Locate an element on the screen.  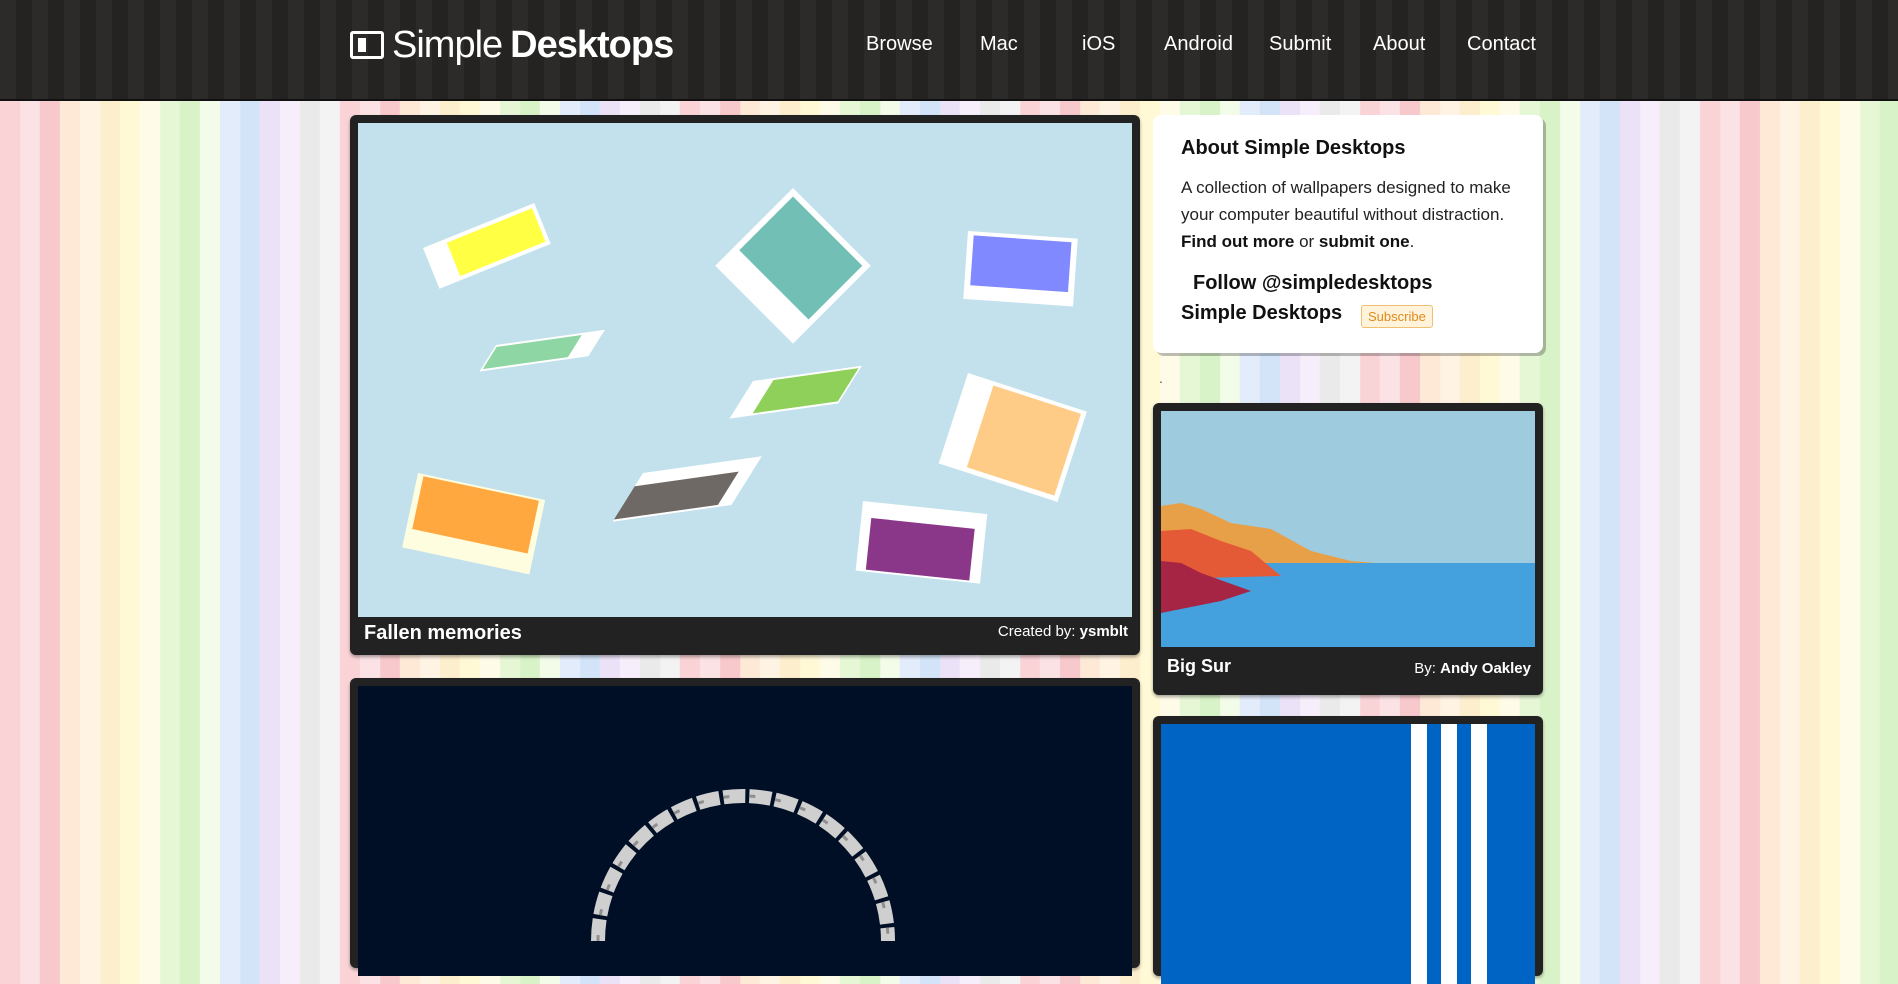
follow-twitter-link: Follow @simpledesktops is located at coordinates (1313, 283).